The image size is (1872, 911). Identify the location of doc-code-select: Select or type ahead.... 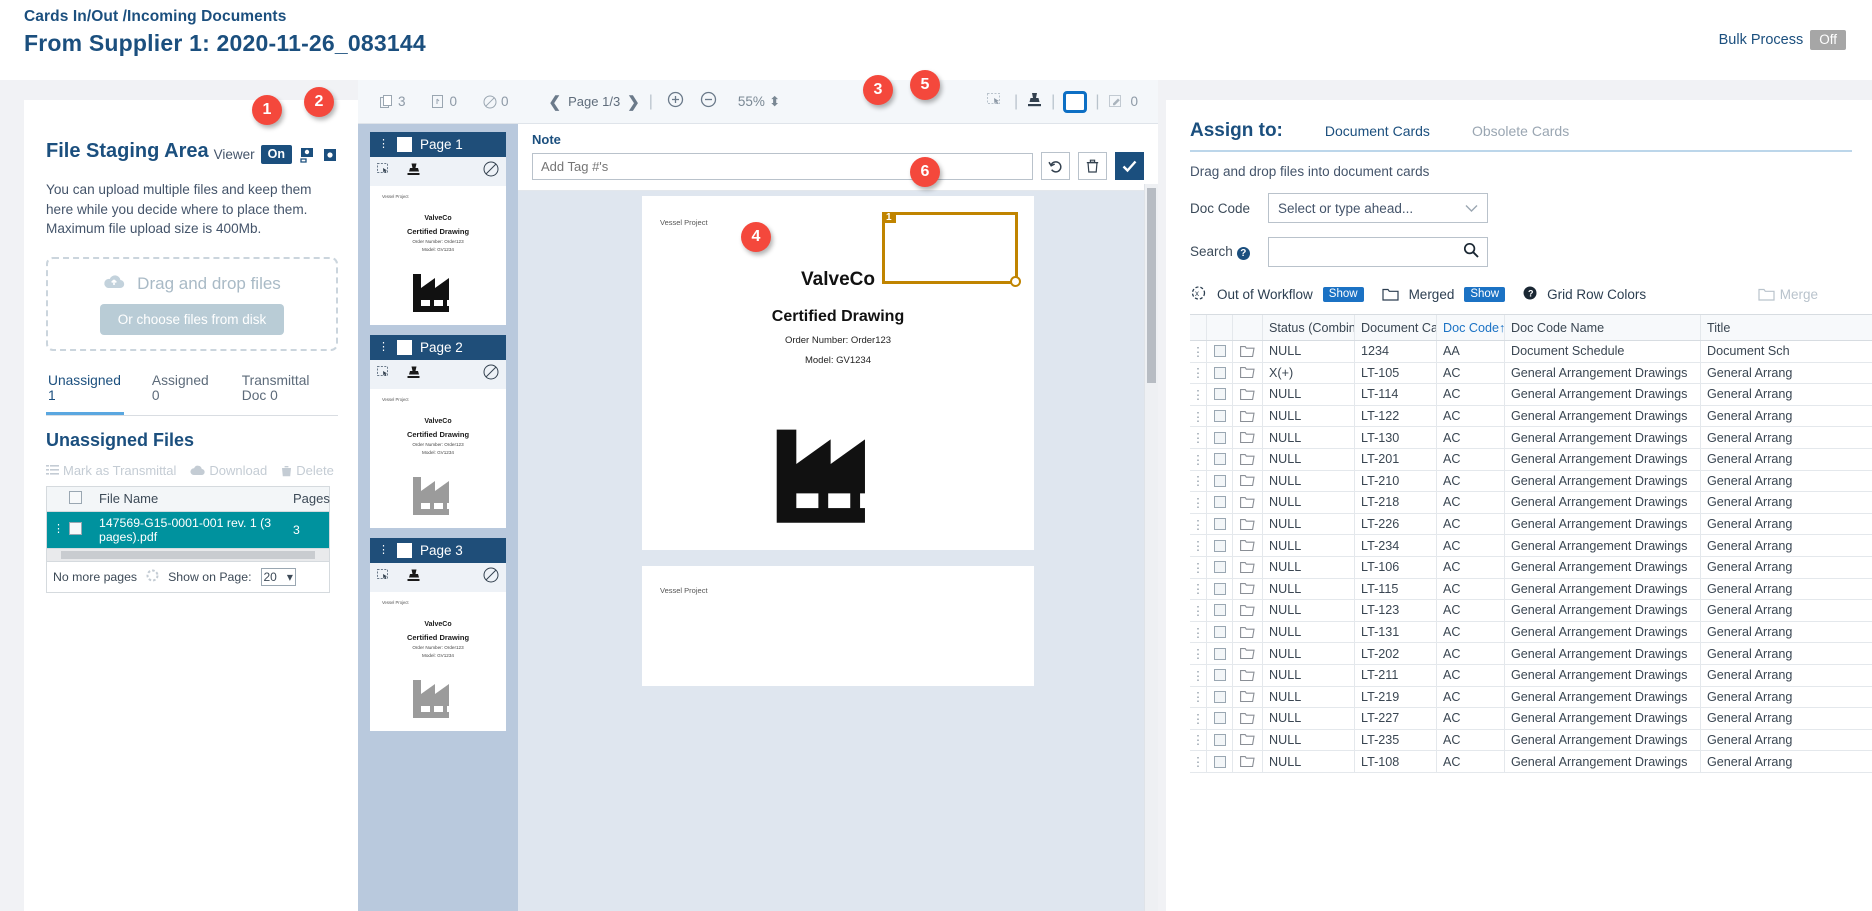
(1378, 208).